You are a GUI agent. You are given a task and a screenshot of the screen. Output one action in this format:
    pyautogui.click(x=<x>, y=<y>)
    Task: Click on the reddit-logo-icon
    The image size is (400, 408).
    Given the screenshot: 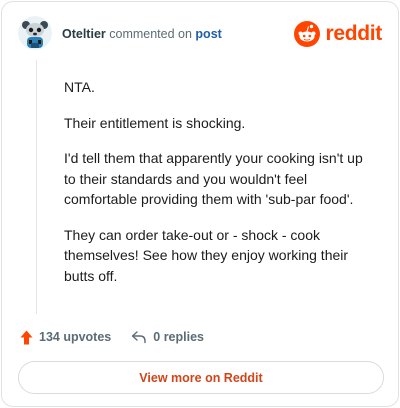 What is the action you would take?
    pyautogui.click(x=307, y=34)
    